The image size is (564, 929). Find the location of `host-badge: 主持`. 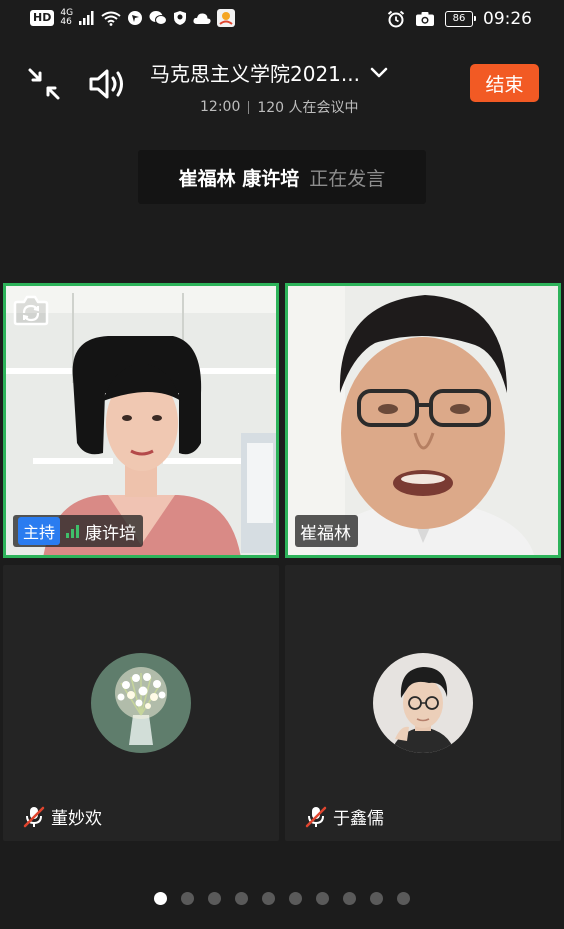

host-badge: 主持 is located at coordinates (39, 531).